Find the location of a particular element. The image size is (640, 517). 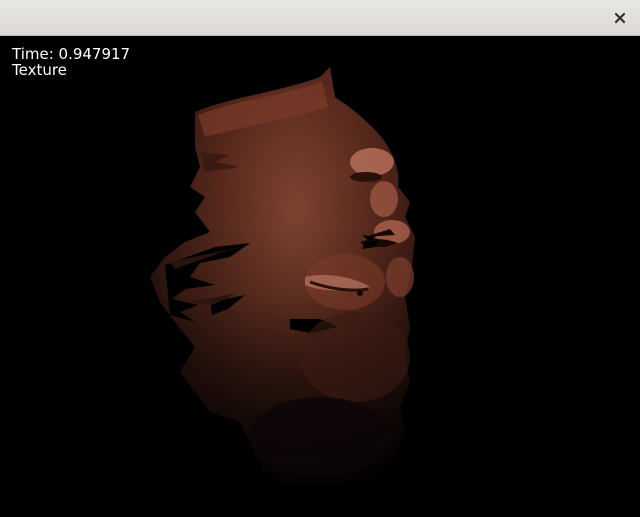

close-icon is located at coordinates (620, 18).